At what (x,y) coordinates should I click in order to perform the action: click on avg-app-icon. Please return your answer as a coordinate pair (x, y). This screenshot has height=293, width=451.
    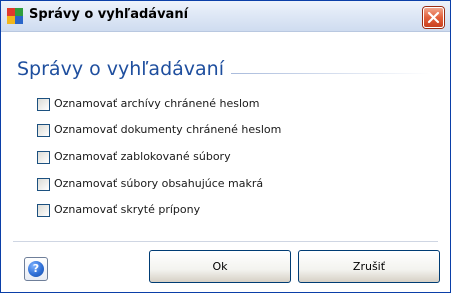
    Looking at the image, I should click on (15, 16).